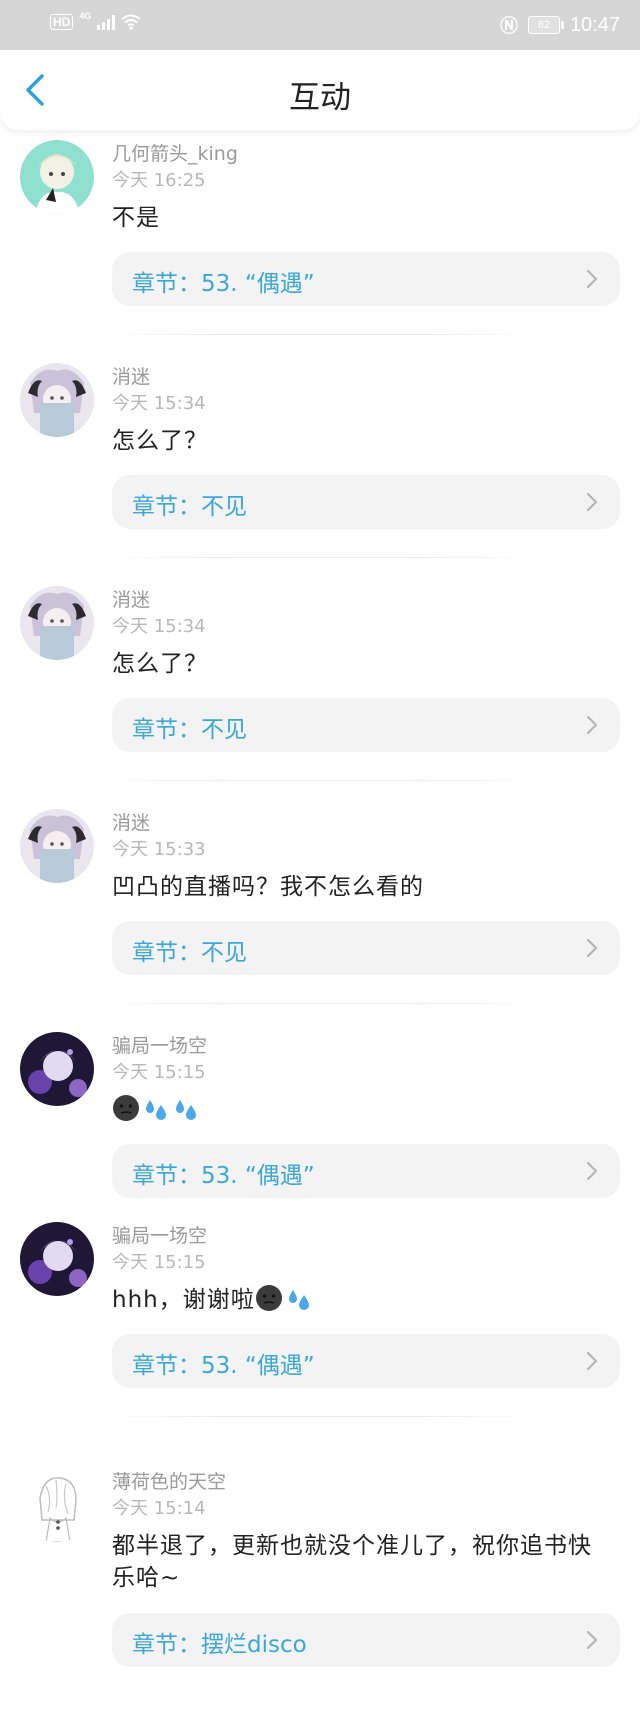 The image size is (640, 1710). I want to click on comment-time: 今天 15:33, so click(159, 849).